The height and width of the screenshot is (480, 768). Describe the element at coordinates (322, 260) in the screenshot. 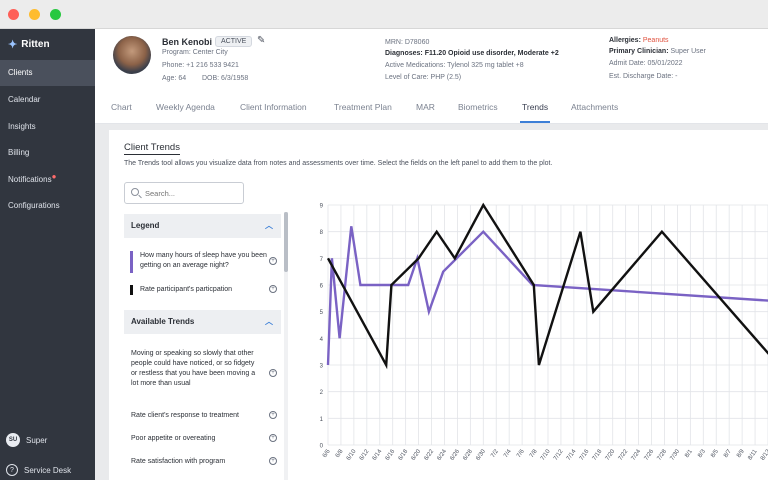

I see `y-tick-label: 7` at that location.